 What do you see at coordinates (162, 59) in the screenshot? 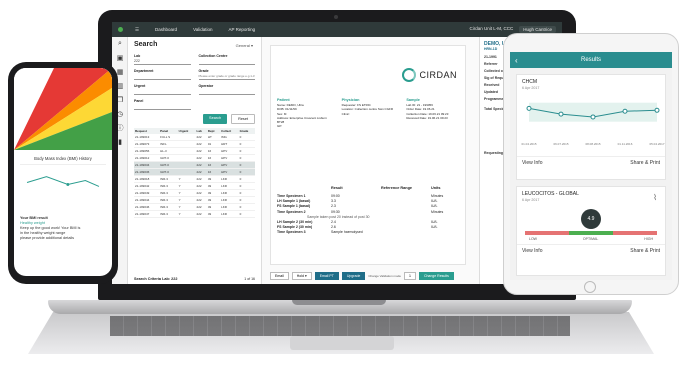
I see `lab-field: Lab 222` at bounding box center [162, 59].